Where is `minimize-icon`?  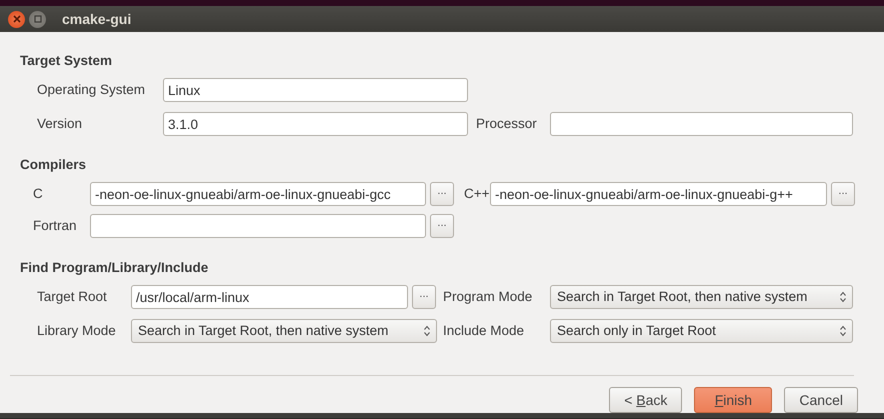
minimize-icon is located at coordinates (37, 19).